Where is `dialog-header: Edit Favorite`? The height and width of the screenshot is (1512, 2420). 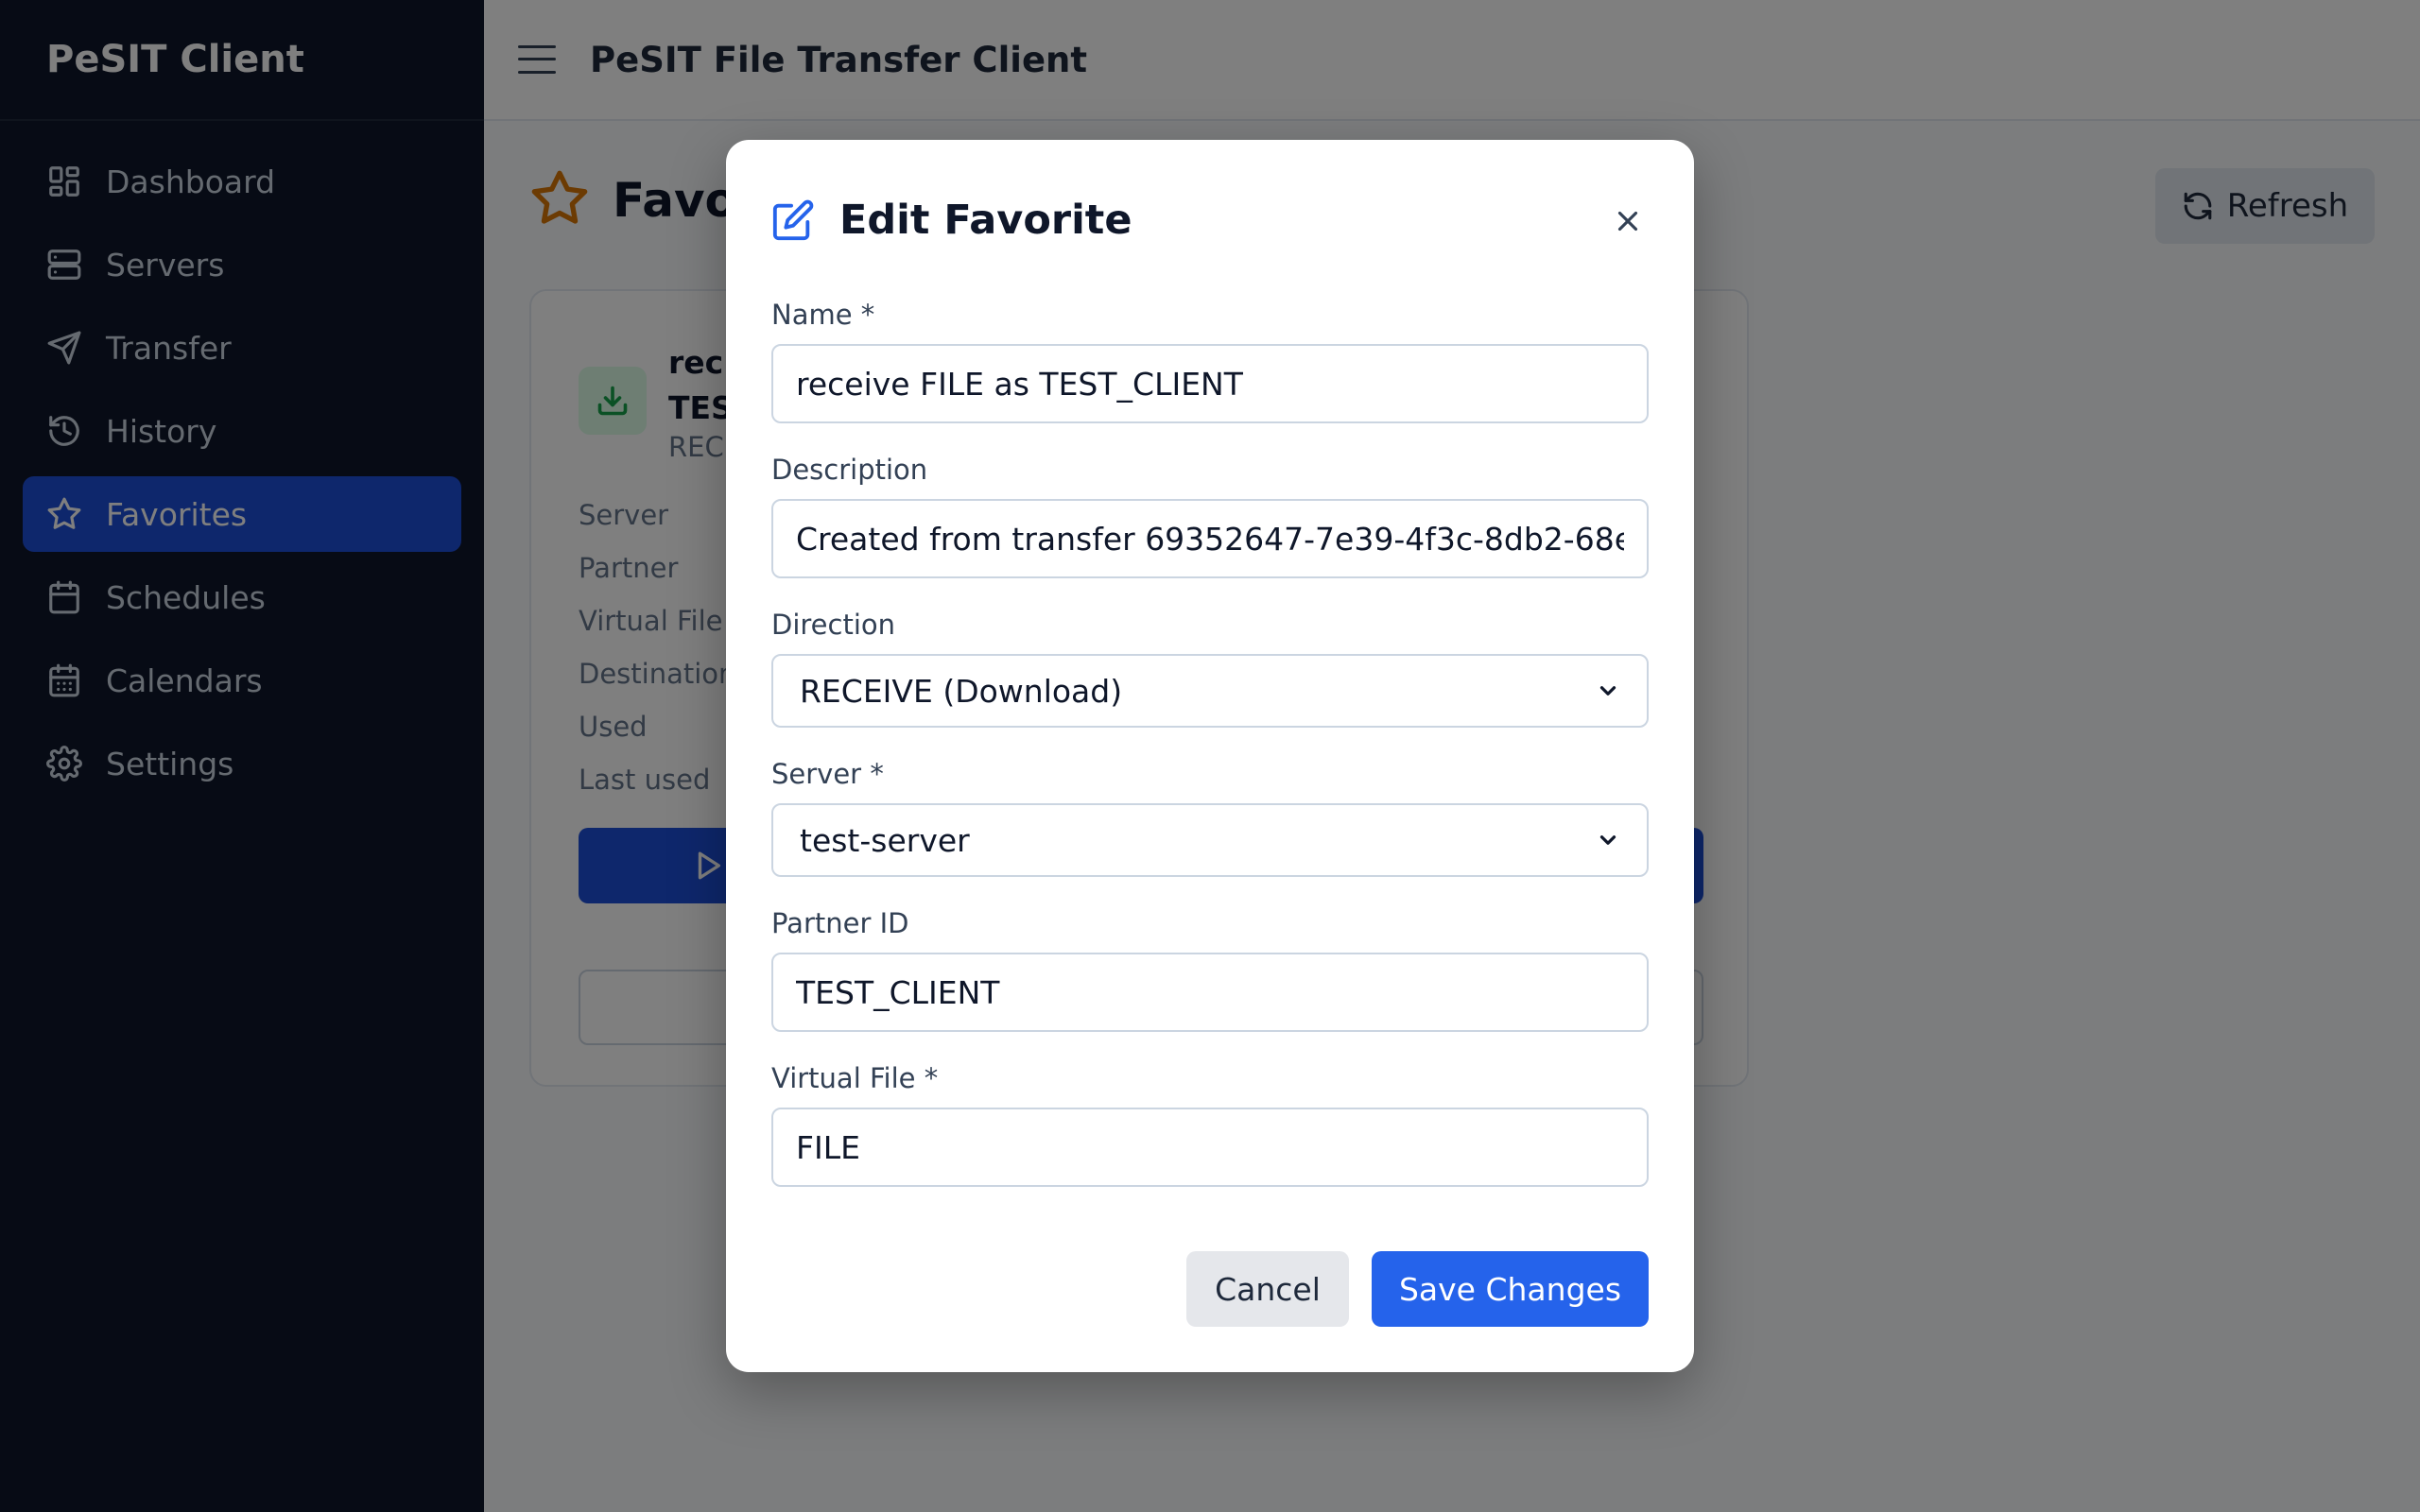
dialog-header: Edit Favorite is located at coordinates (952, 220).